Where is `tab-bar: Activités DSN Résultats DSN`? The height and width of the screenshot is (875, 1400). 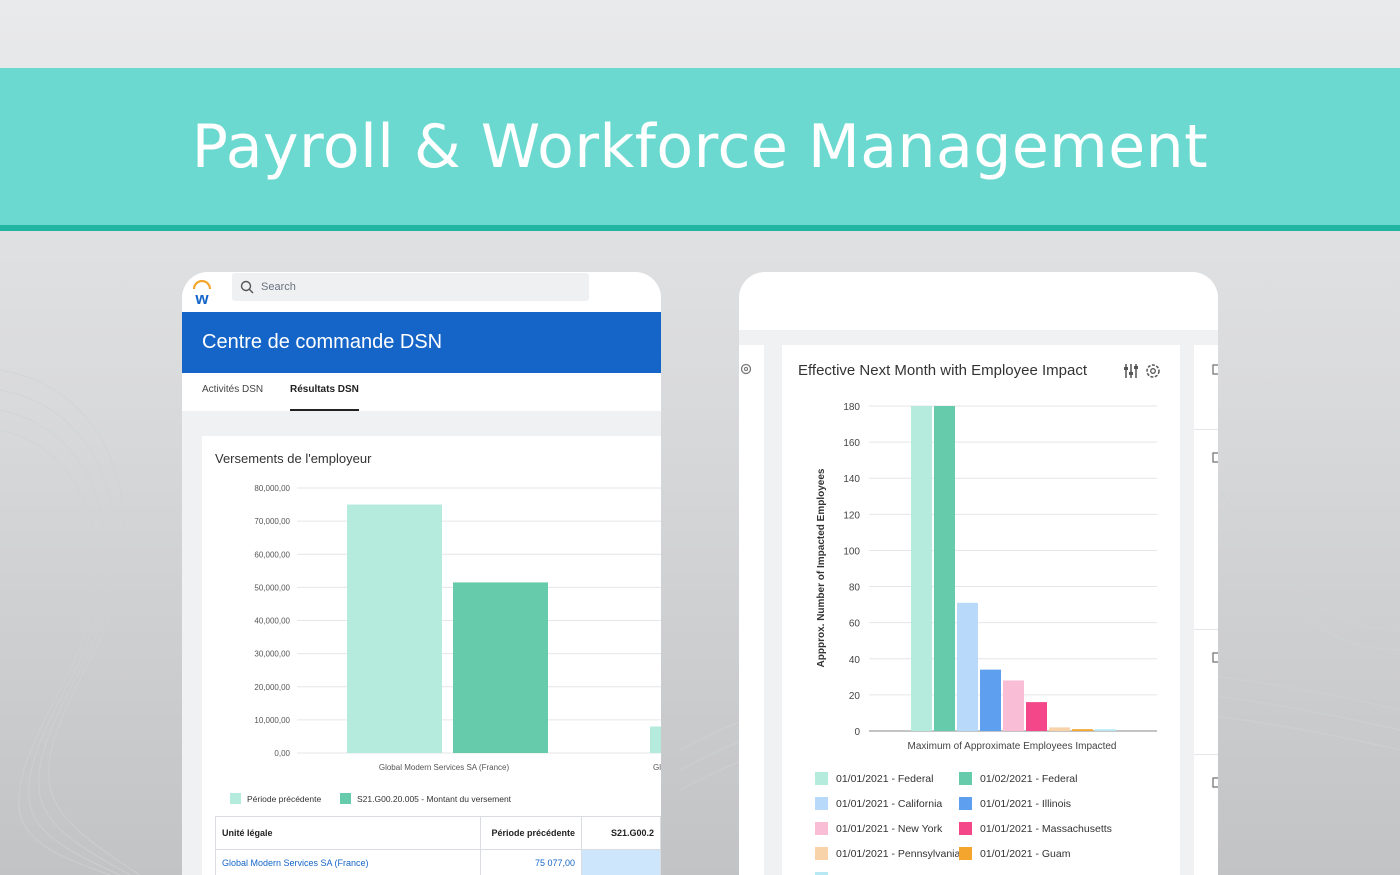 tab-bar: Activités DSN Résultats DSN is located at coordinates (421, 392).